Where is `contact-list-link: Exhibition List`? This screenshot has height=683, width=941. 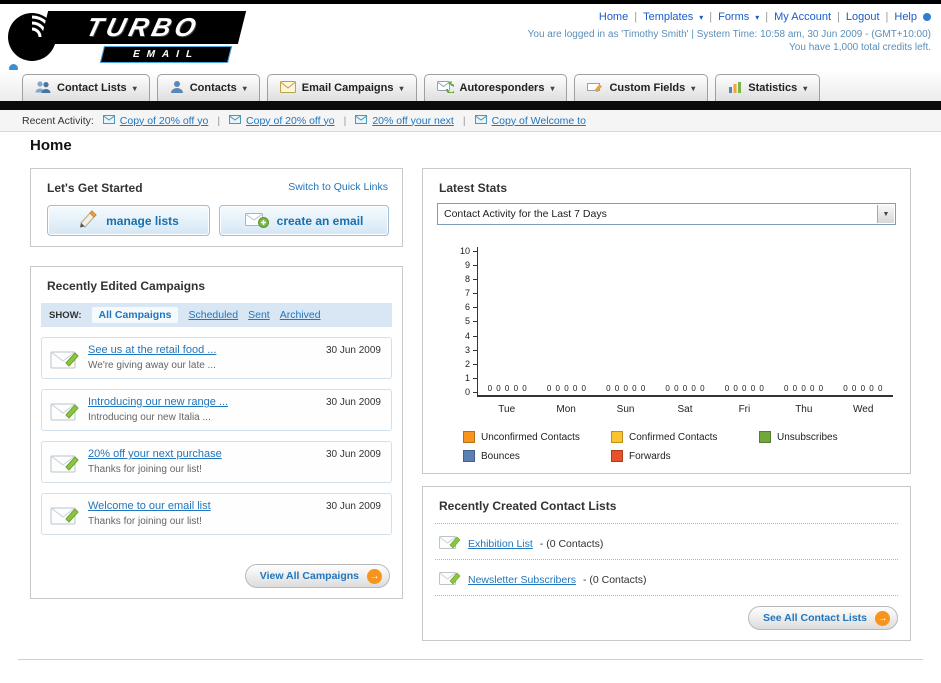 contact-list-link: Exhibition List is located at coordinates (500, 544).